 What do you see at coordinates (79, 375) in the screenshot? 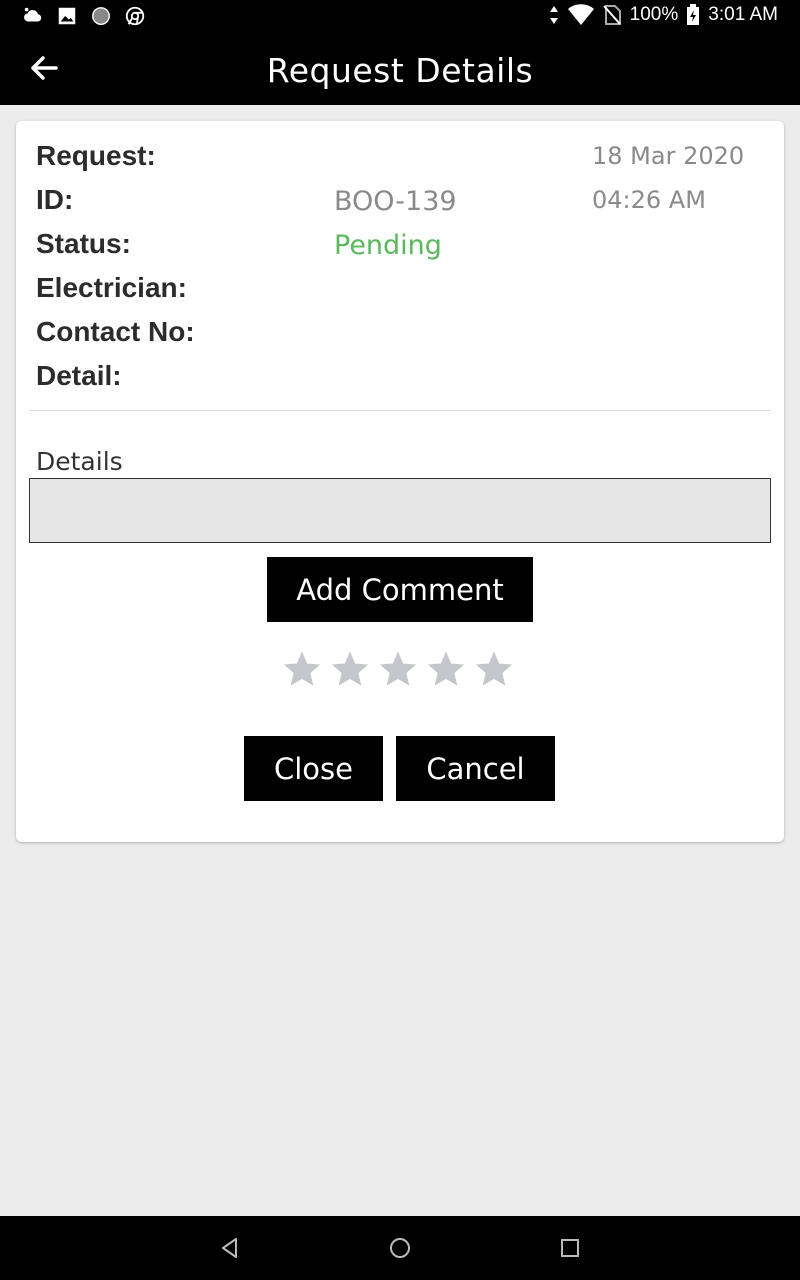
I see `detail-label: Detail:` at bounding box center [79, 375].